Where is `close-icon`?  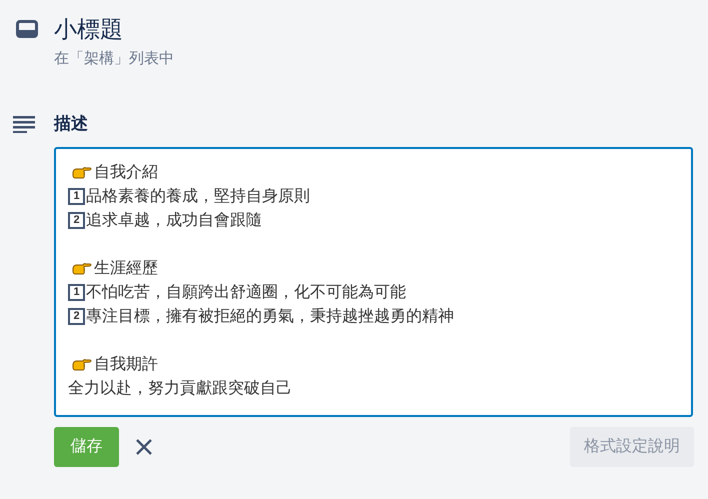
close-icon is located at coordinates (144, 447).